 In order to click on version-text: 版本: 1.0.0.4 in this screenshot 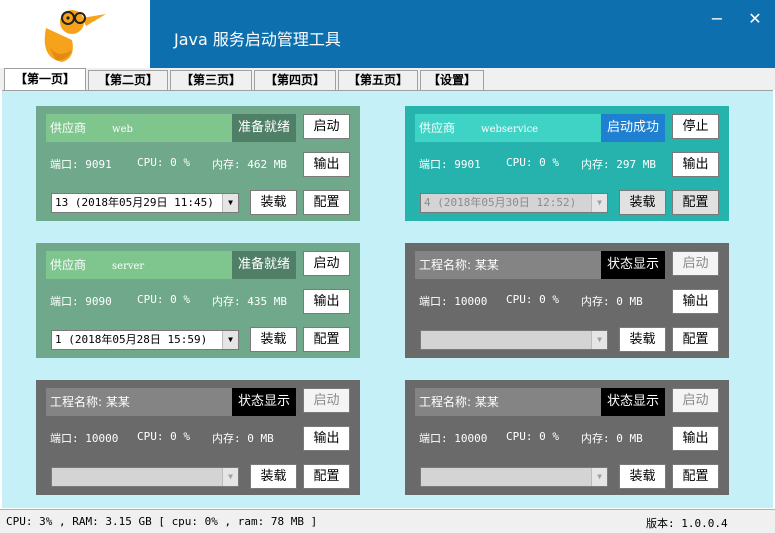, I will do `click(687, 523)`.